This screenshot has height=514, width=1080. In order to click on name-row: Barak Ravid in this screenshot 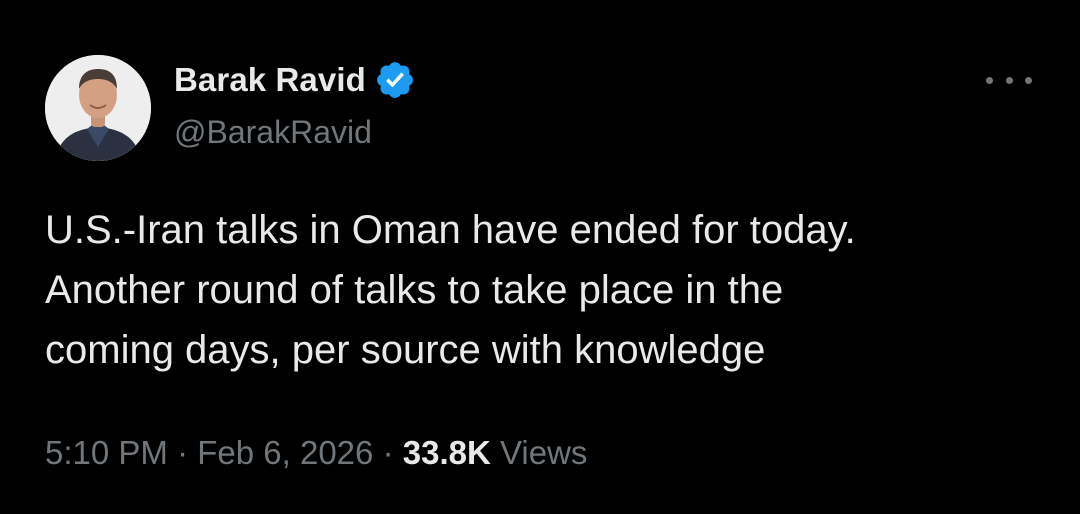, I will do `click(295, 80)`.